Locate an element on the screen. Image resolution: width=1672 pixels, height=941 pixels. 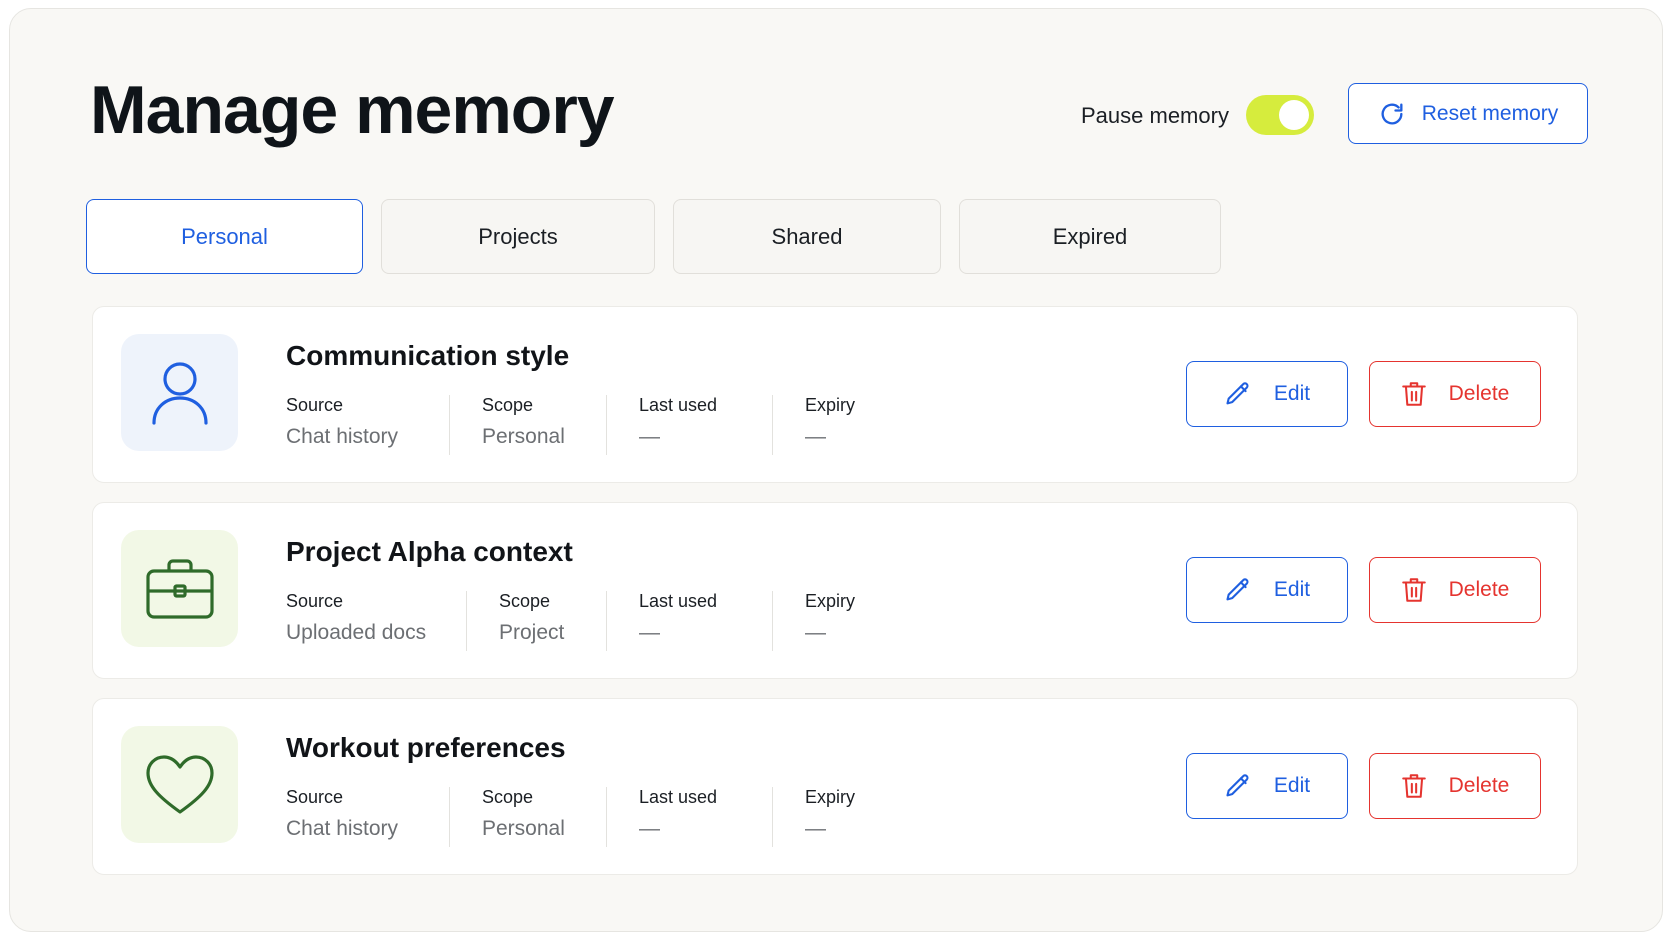
tab-label: Personal is located at coordinates (224, 236).